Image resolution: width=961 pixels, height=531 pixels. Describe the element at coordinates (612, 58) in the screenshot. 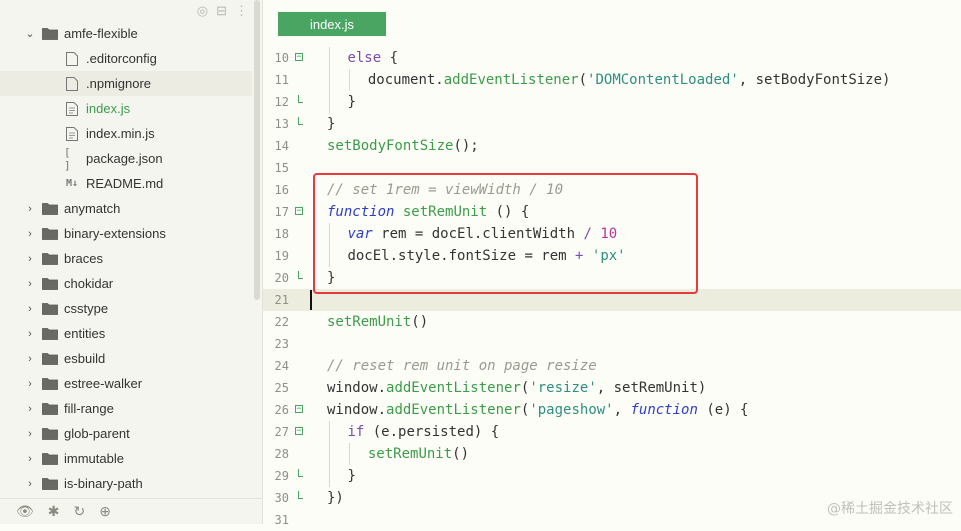

I see `code-line: 10− else {` at that location.